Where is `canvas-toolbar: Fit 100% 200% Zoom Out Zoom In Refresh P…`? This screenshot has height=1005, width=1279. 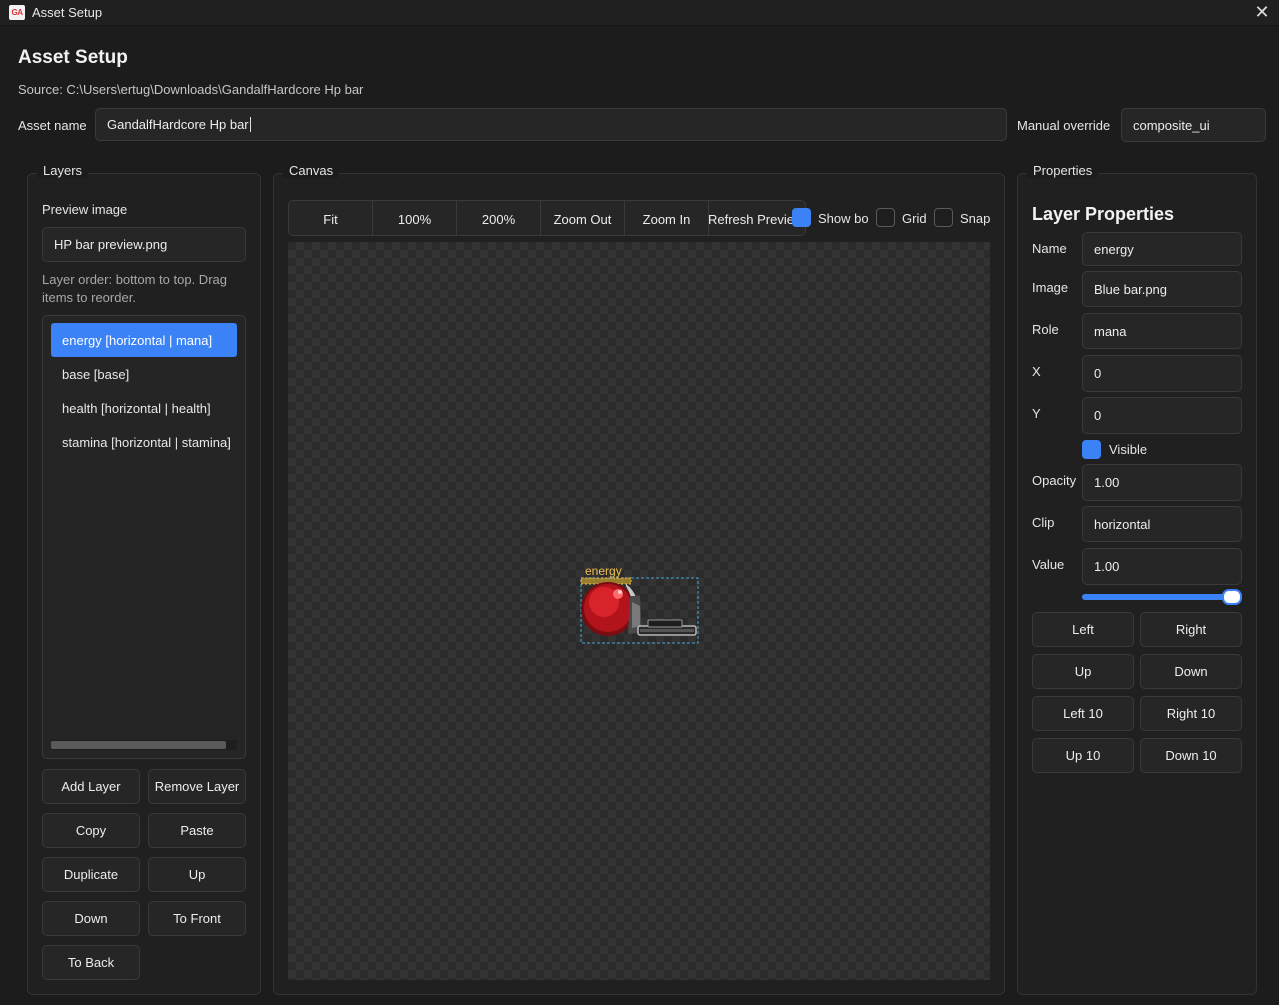
canvas-toolbar: Fit 100% 200% Zoom Out Zoom In Refresh P… is located at coordinates (547, 218).